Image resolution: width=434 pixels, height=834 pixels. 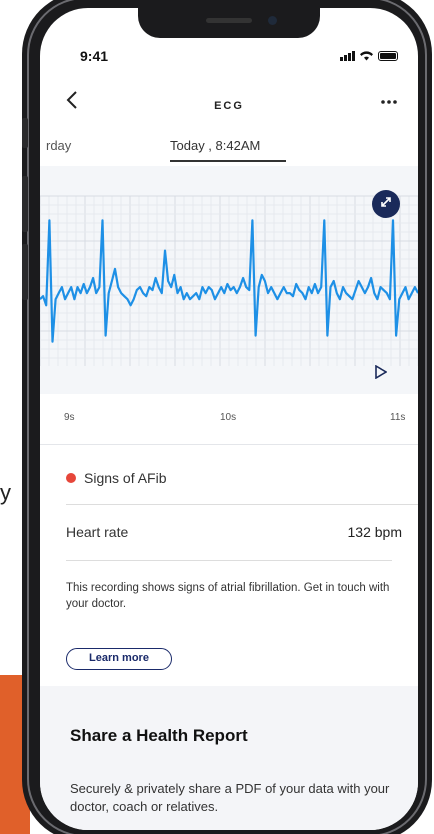 What do you see at coordinates (347, 56) in the screenshot?
I see `cellular-signal-icon` at bounding box center [347, 56].